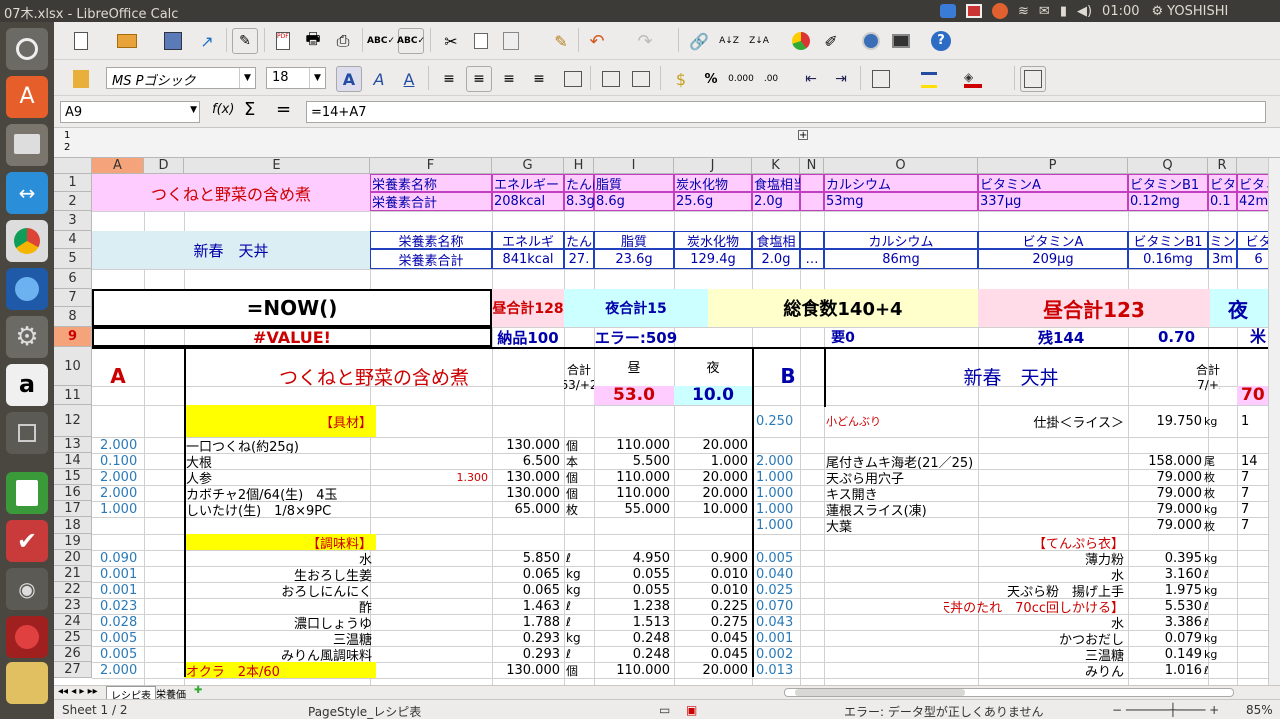 Image resolution: width=1280 pixels, height=720 pixels. I want to click on column-header-p: P, so click(1053, 166).